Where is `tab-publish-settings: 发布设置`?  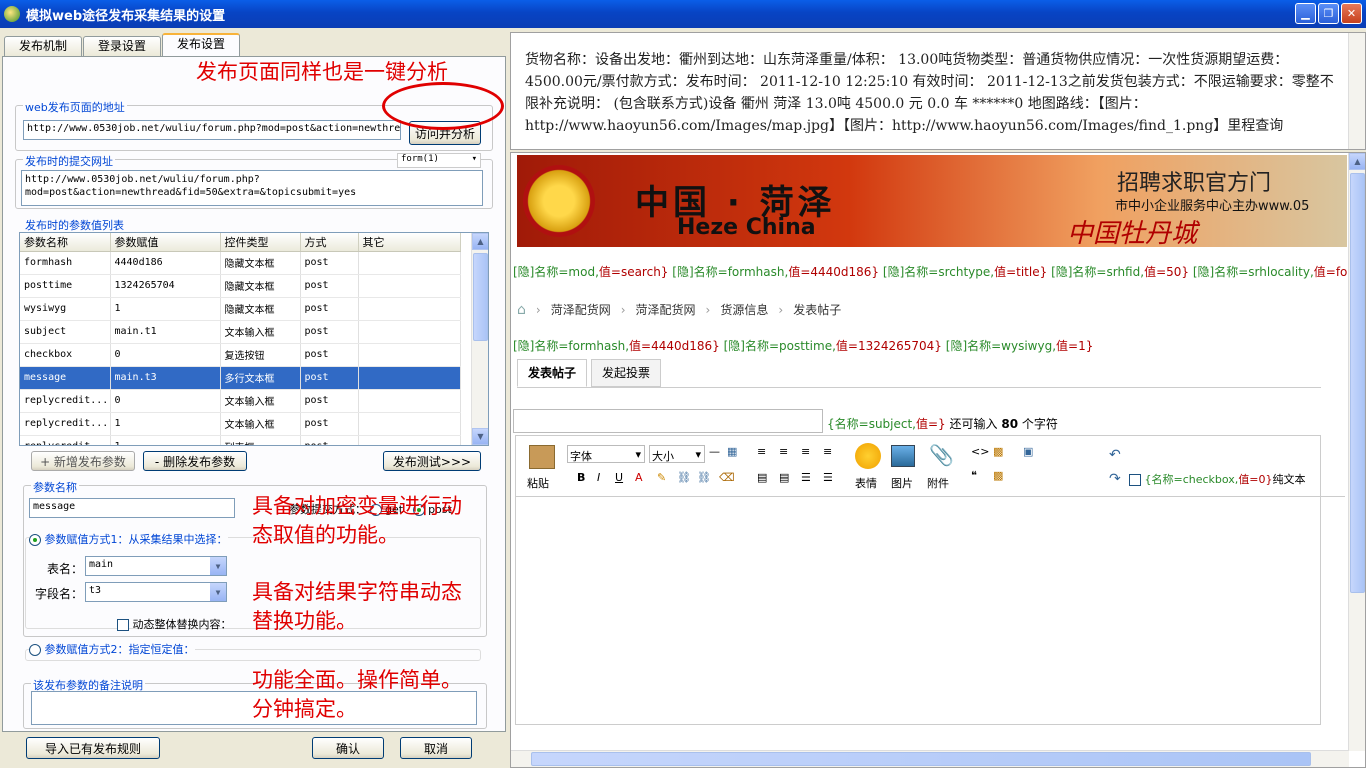 tab-publish-settings: 发布设置 is located at coordinates (201, 44).